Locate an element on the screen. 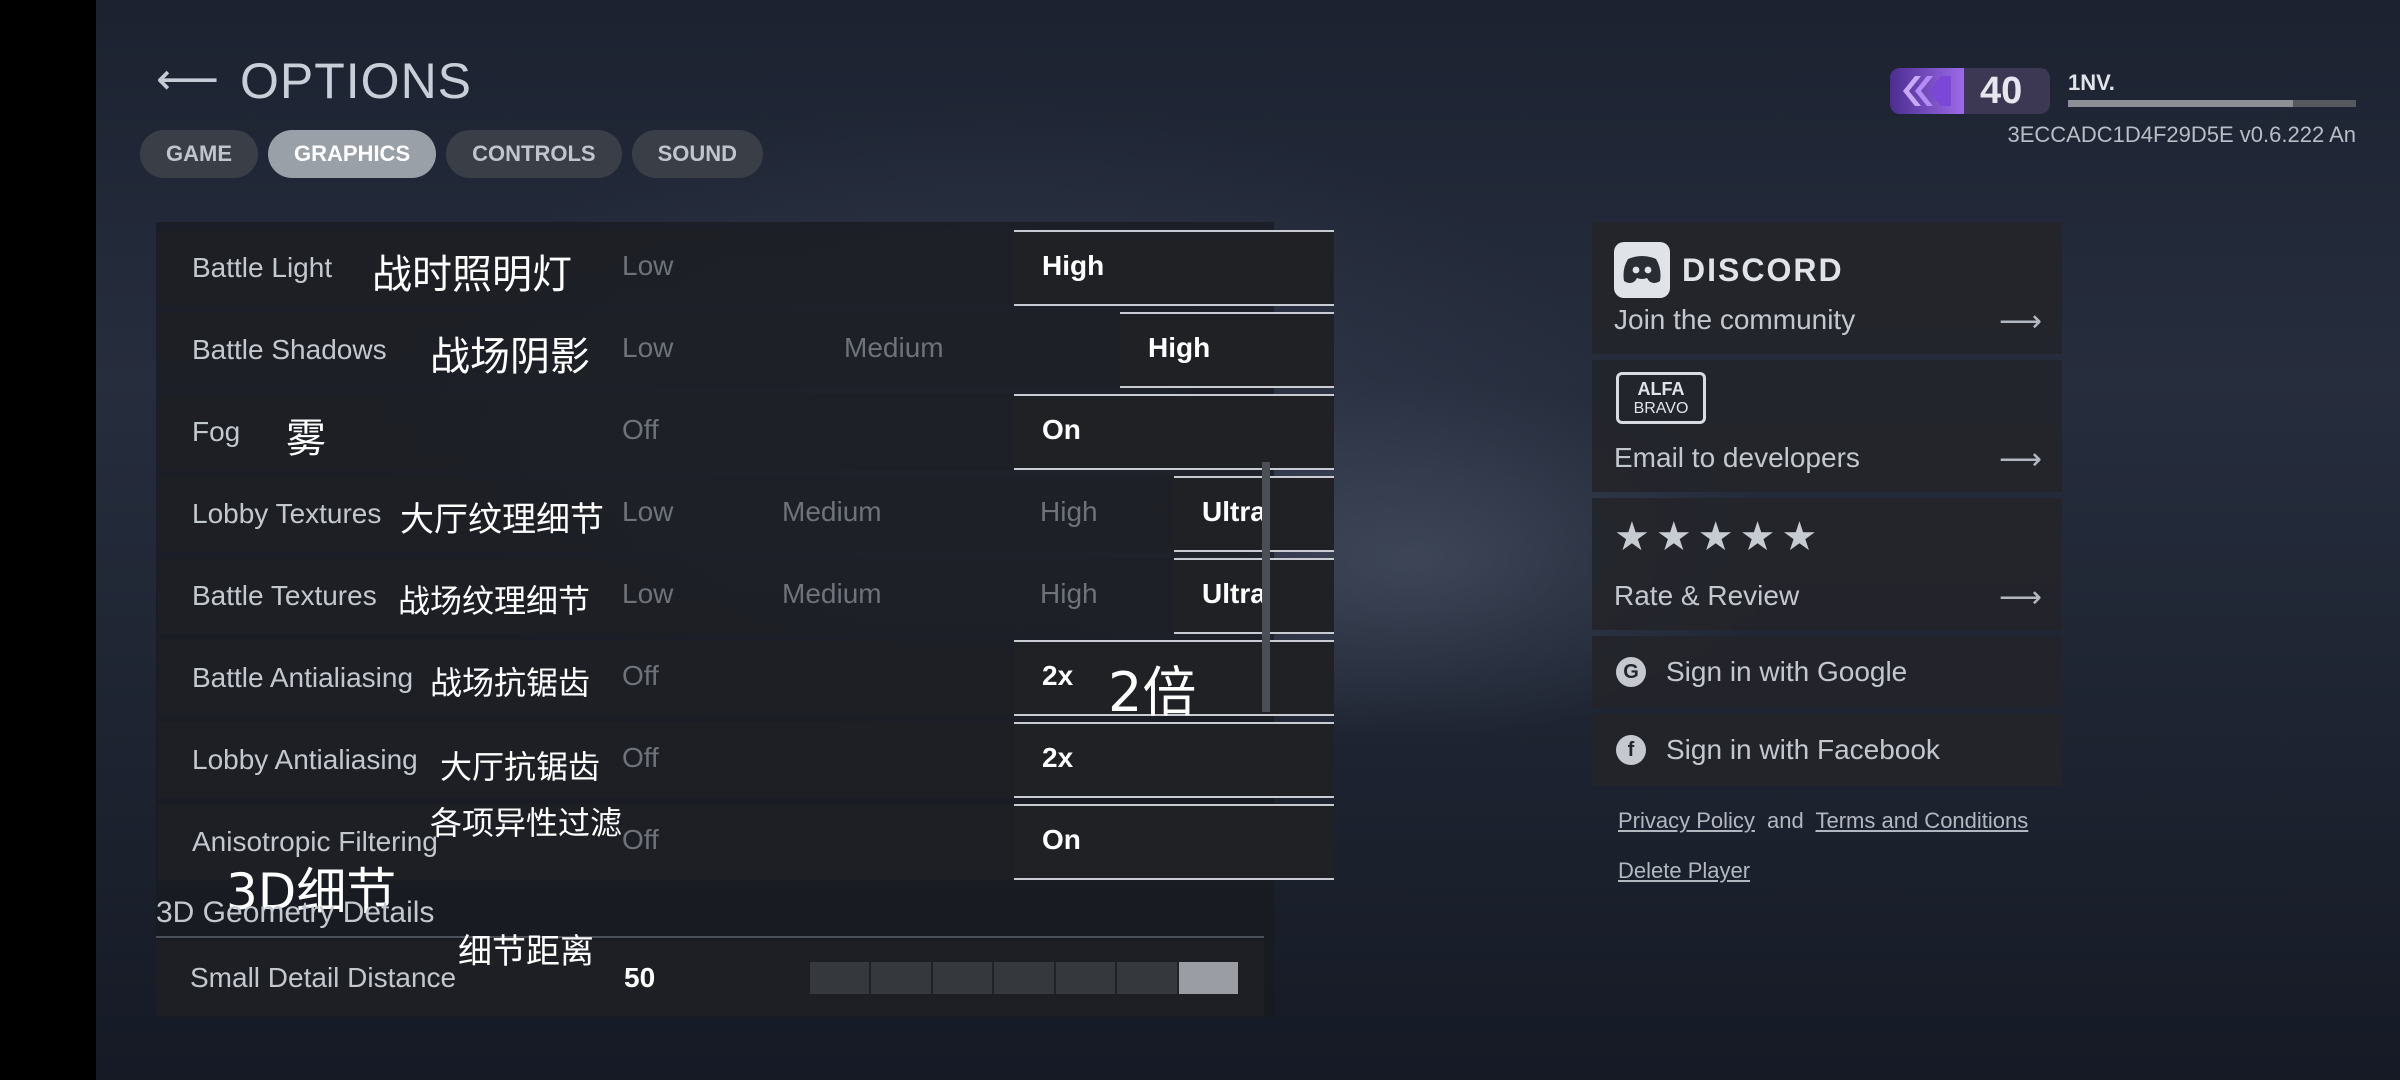 The width and height of the screenshot is (2400, 1080). small-detail-distance-slider is located at coordinates (1024, 978).